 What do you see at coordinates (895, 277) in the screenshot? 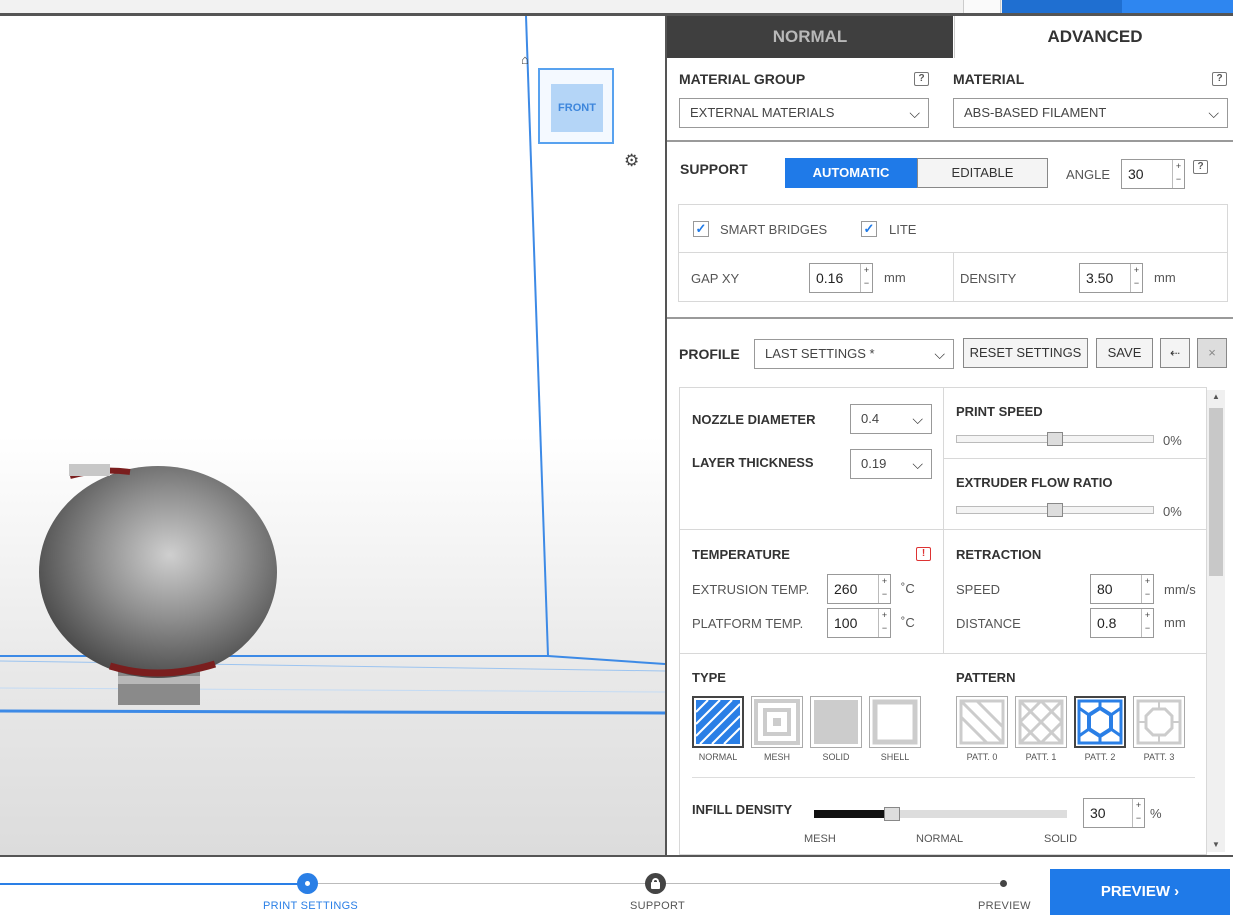
I see `gap-unit: mm` at bounding box center [895, 277].